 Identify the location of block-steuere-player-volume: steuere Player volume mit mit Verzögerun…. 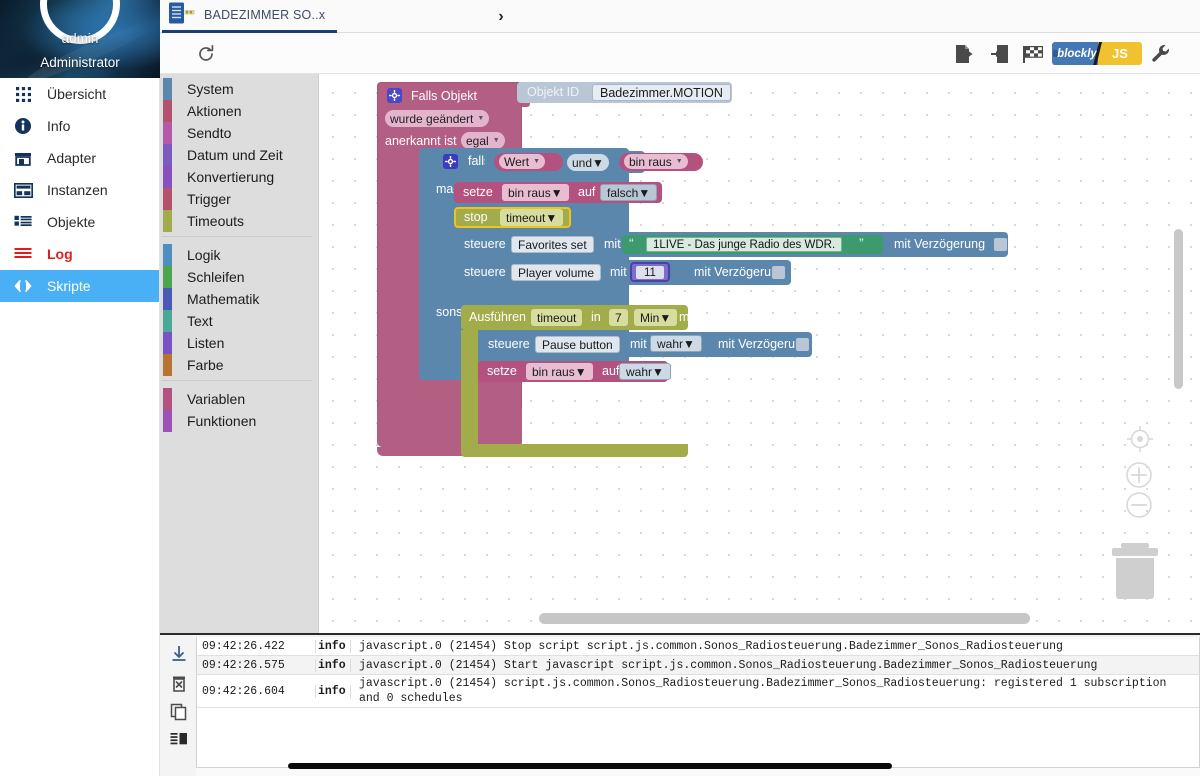
(622, 272).